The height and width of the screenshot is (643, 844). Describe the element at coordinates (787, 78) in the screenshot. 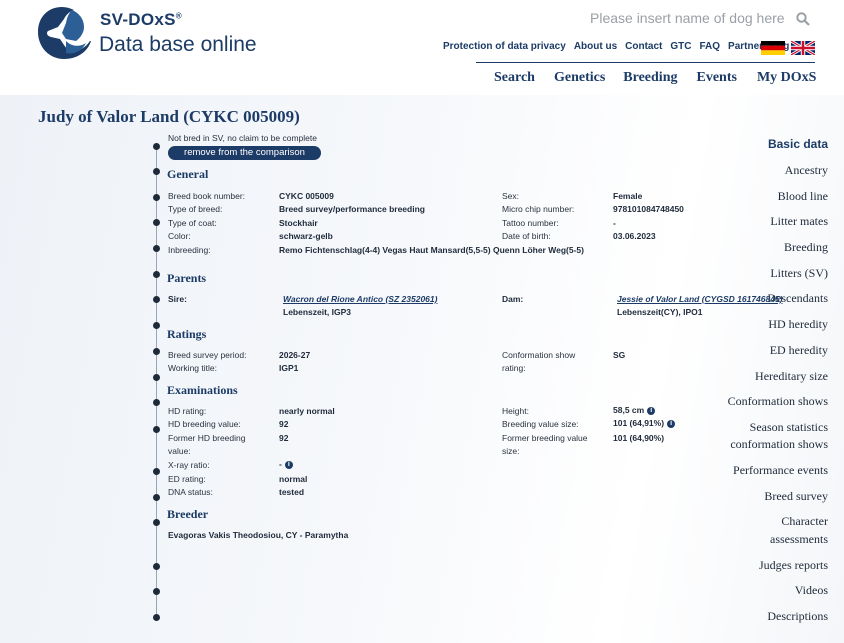

I see `nav-my-doxs: My DOxS` at that location.